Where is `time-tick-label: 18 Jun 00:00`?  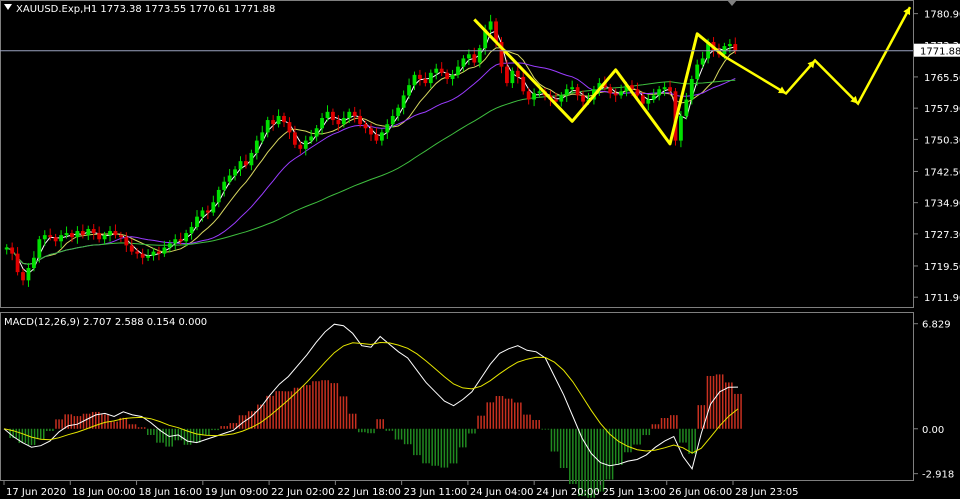 time-tick-label: 18 Jun 00:00 is located at coordinates (104, 492).